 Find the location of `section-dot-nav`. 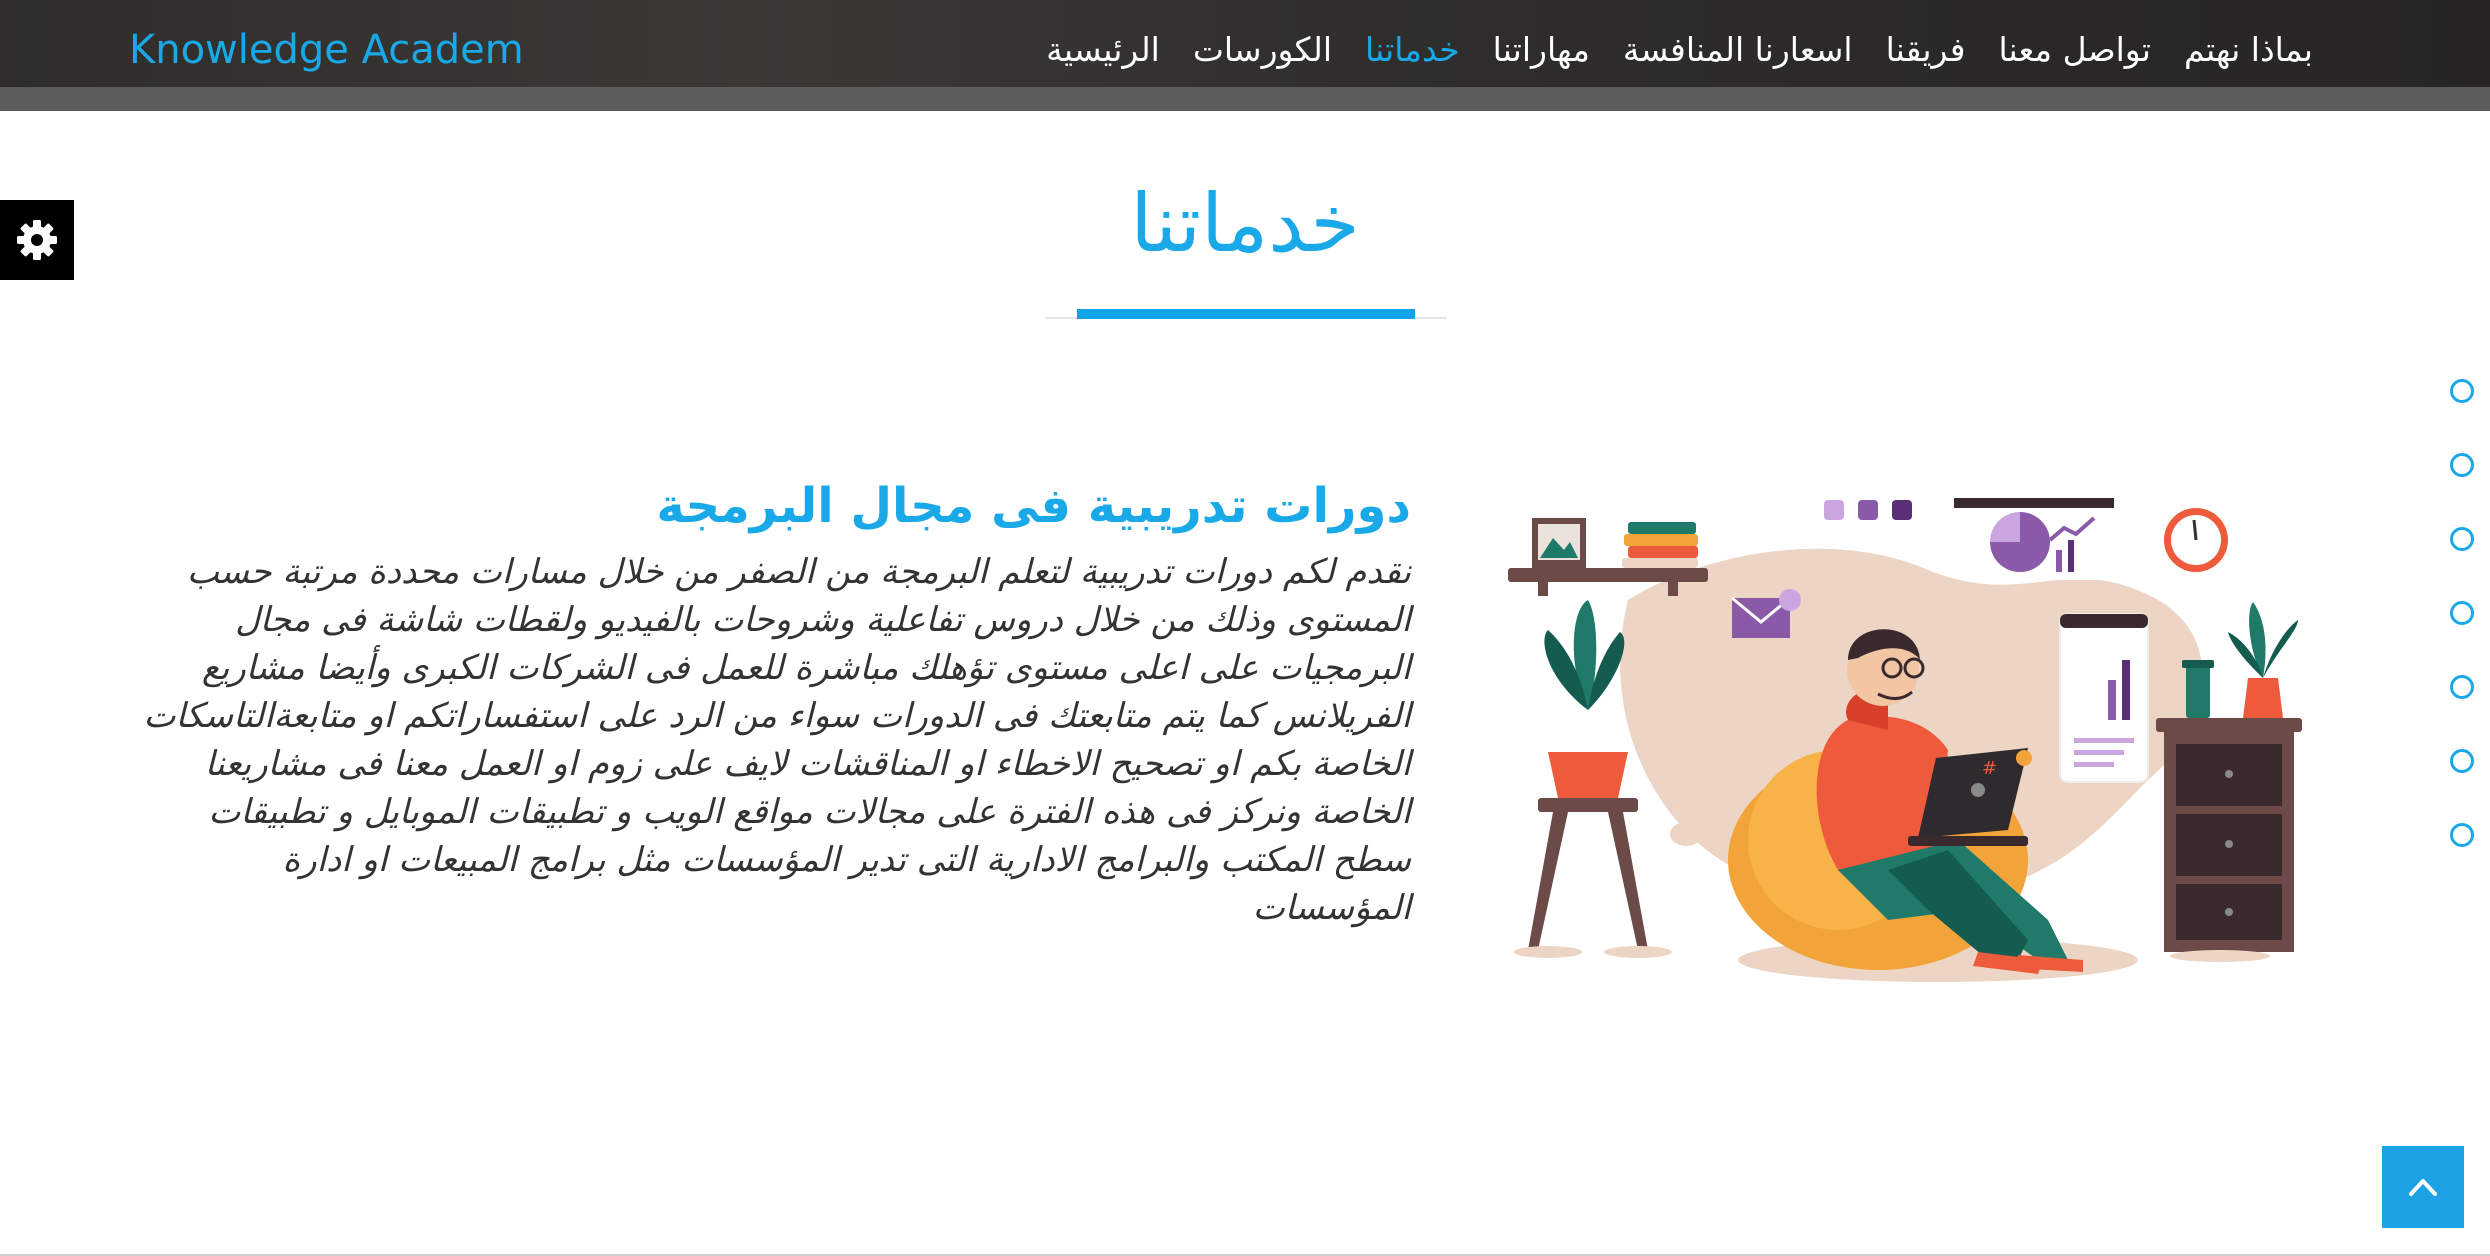

section-dot-nav is located at coordinates (2462, 613).